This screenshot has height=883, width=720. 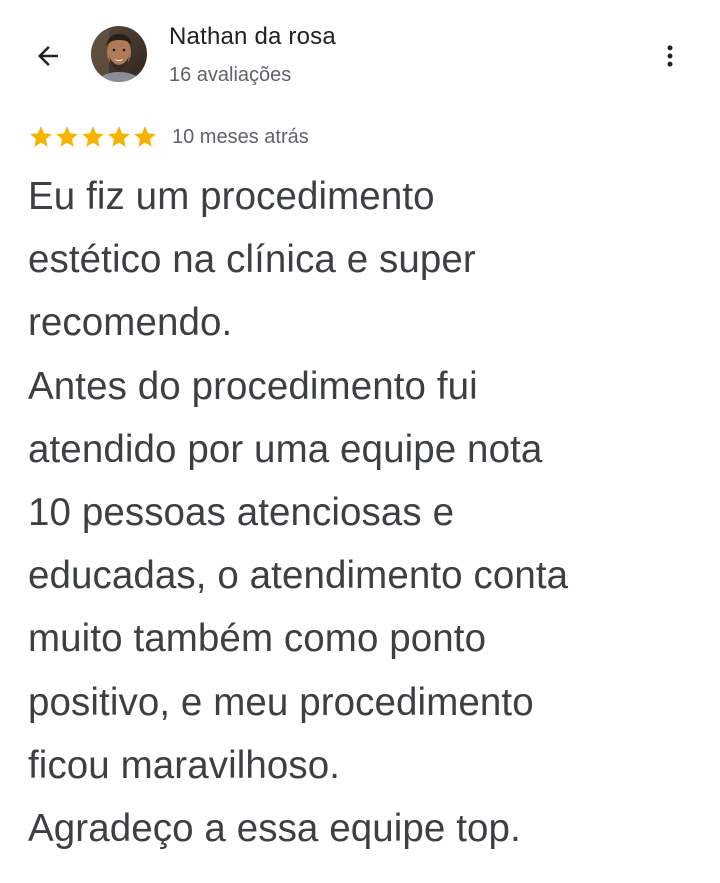 What do you see at coordinates (241, 513) in the screenshot?
I see `review-text-line: 10 pessoas atenciosas e` at bounding box center [241, 513].